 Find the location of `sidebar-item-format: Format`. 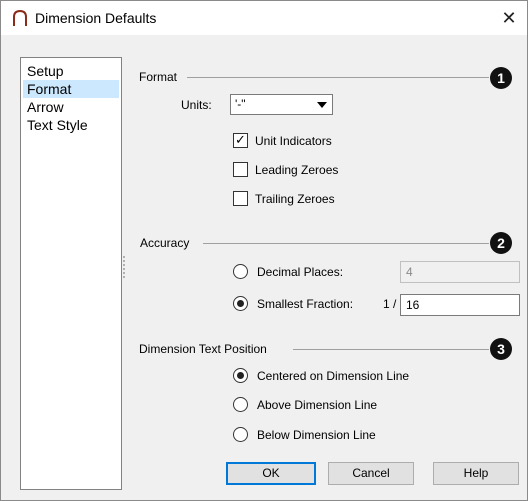

sidebar-item-format: Format is located at coordinates (71, 89).